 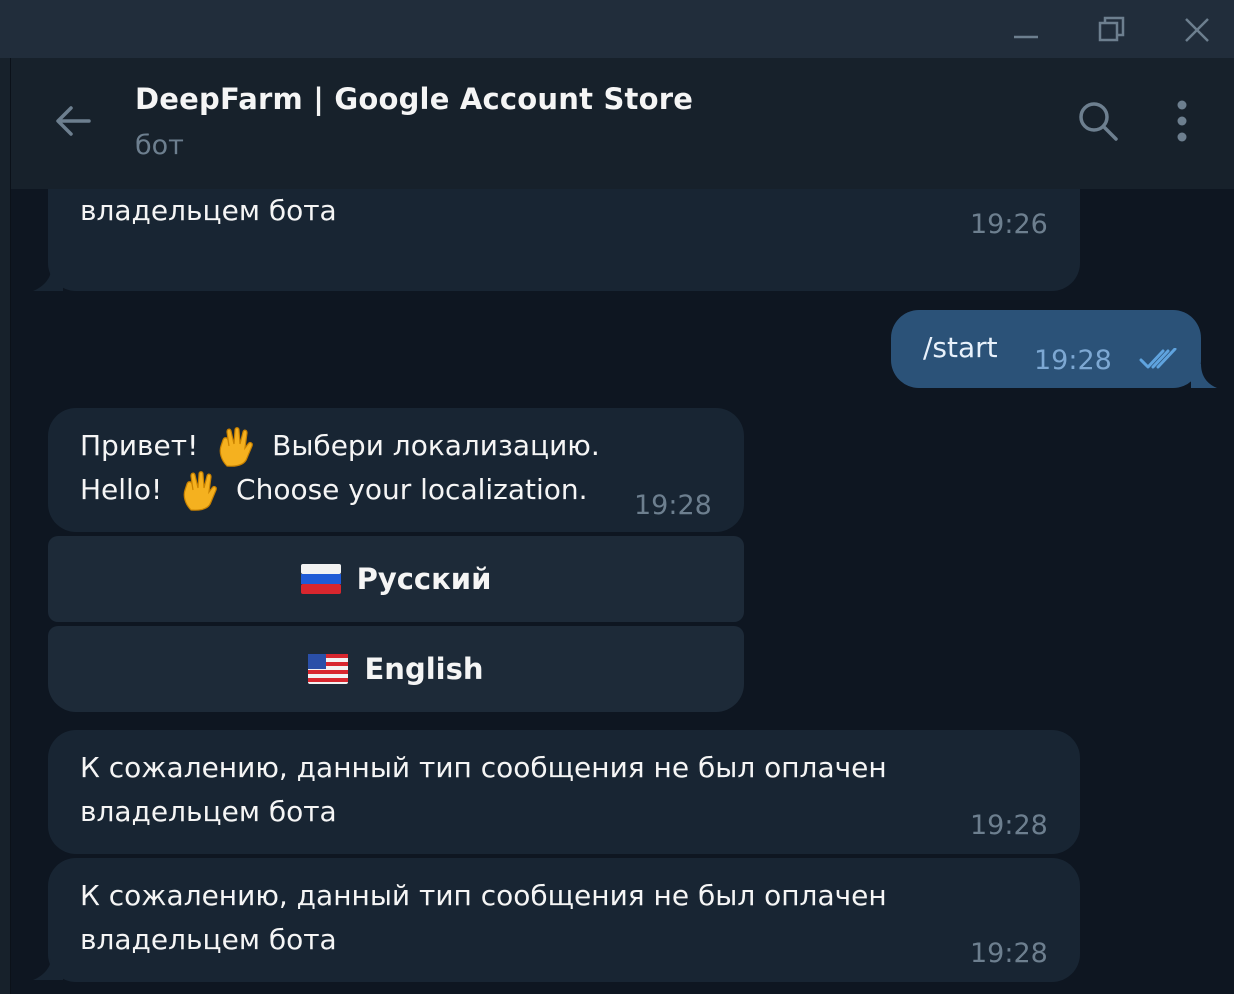 I want to click on double-check-icon, so click(x=1158, y=358).